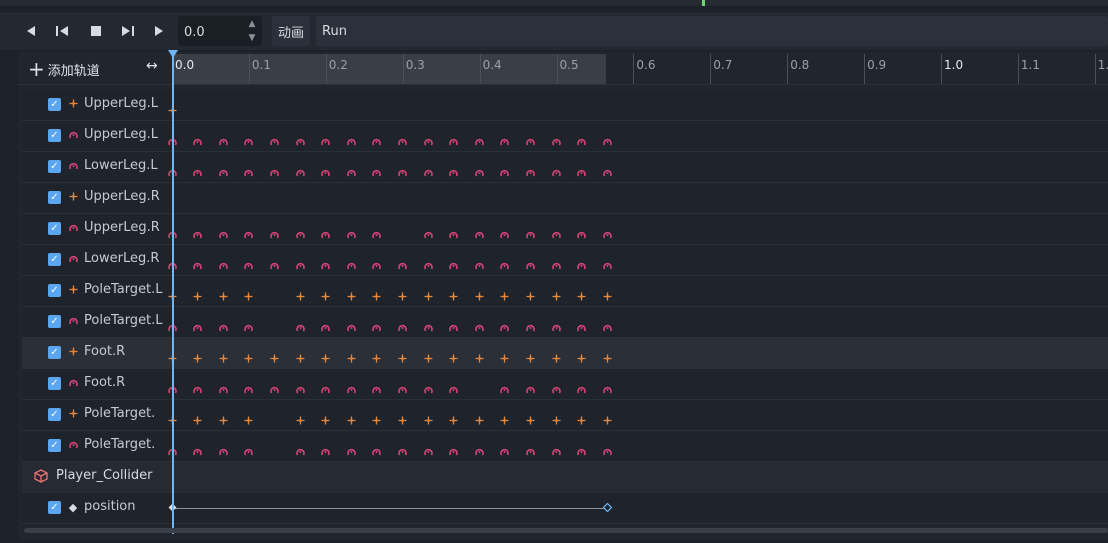  What do you see at coordinates (252, 24) in the screenshot?
I see `increment-icon: ▲` at bounding box center [252, 24].